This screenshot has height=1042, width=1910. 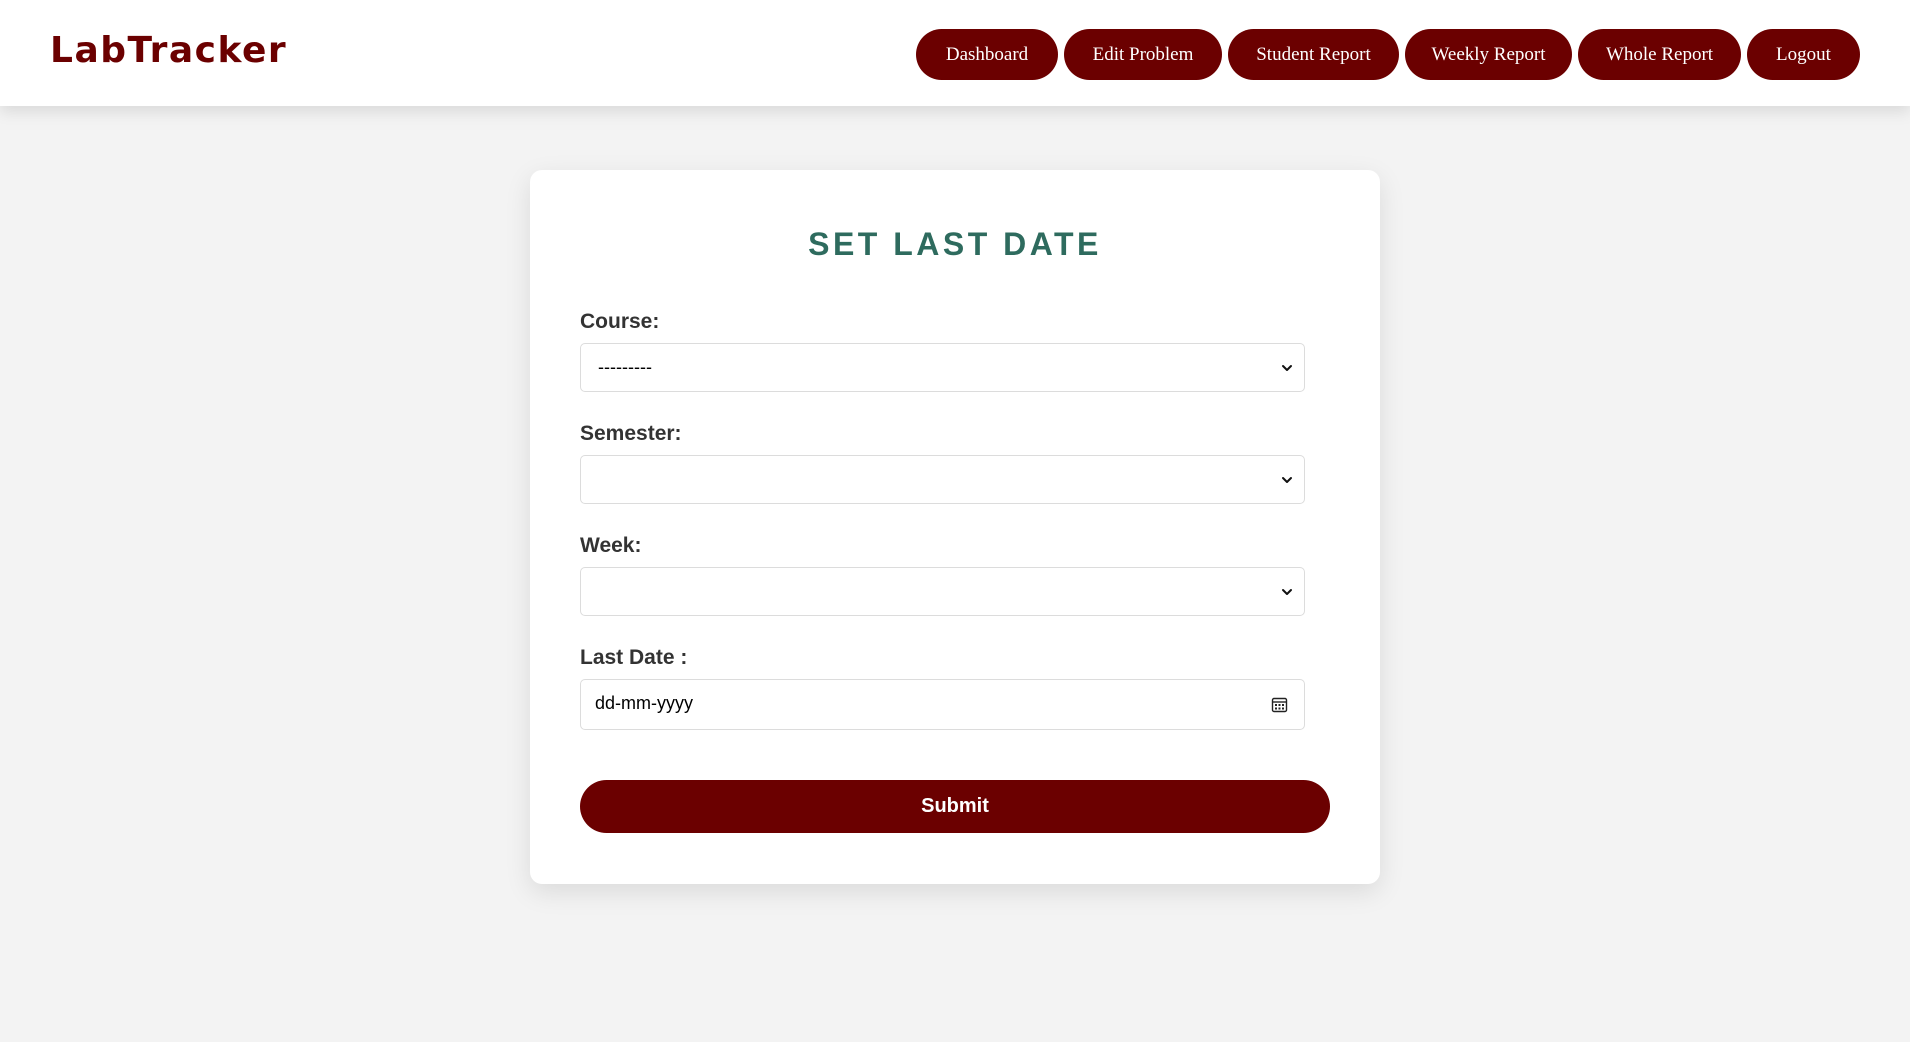 I want to click on semester-select, so click(x=942, y=479).